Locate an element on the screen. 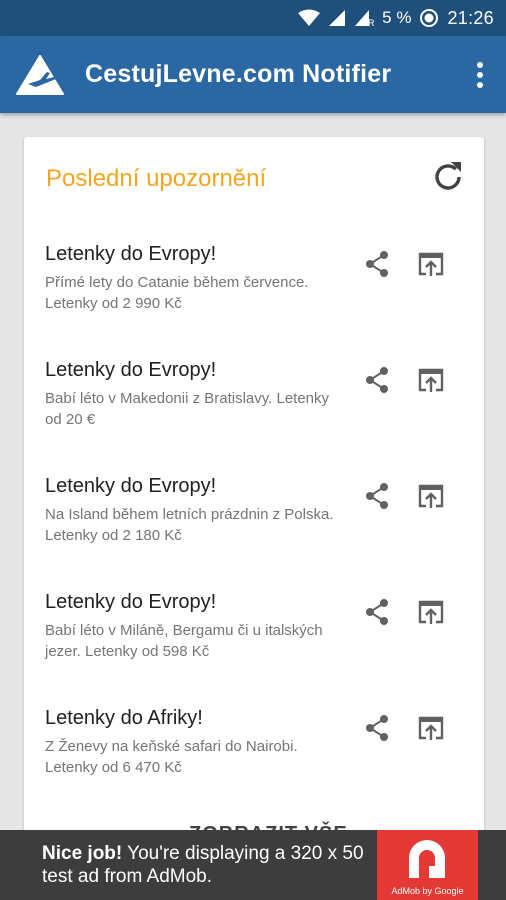 The image size is (506, 900). wifi-icon is located at coordinates (309, 17).